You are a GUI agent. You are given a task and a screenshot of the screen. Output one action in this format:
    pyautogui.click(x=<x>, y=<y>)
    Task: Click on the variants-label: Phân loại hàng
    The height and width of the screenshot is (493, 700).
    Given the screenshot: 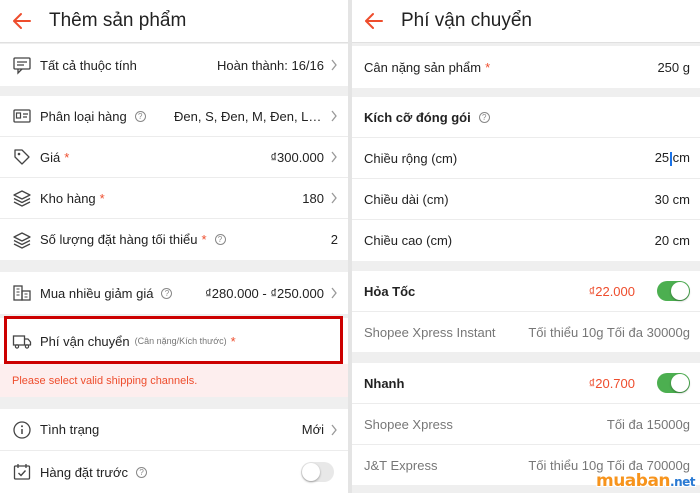 What is the action you would take?
    pyautogui.click(x=83, y=116)
    